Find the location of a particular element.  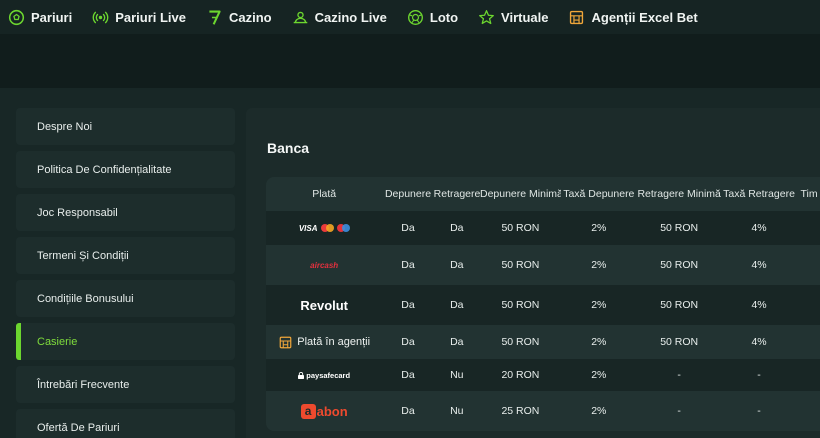

abon-mark-icon: a is located at coordinates (308, 411).